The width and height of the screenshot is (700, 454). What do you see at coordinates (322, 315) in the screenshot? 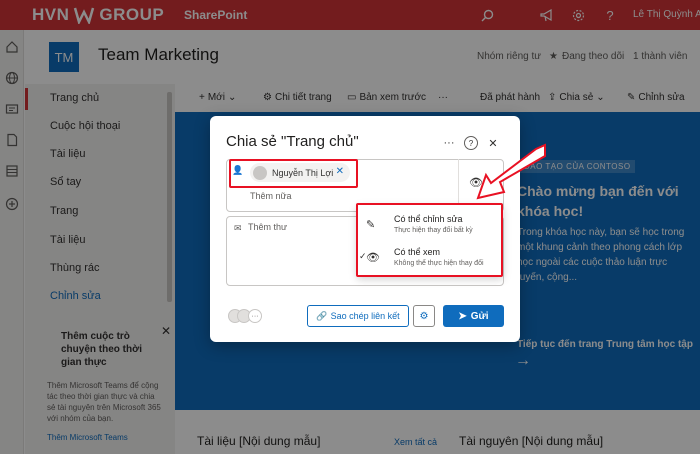
I see `link-icon: 🔗` at bounding box center [322, 315].